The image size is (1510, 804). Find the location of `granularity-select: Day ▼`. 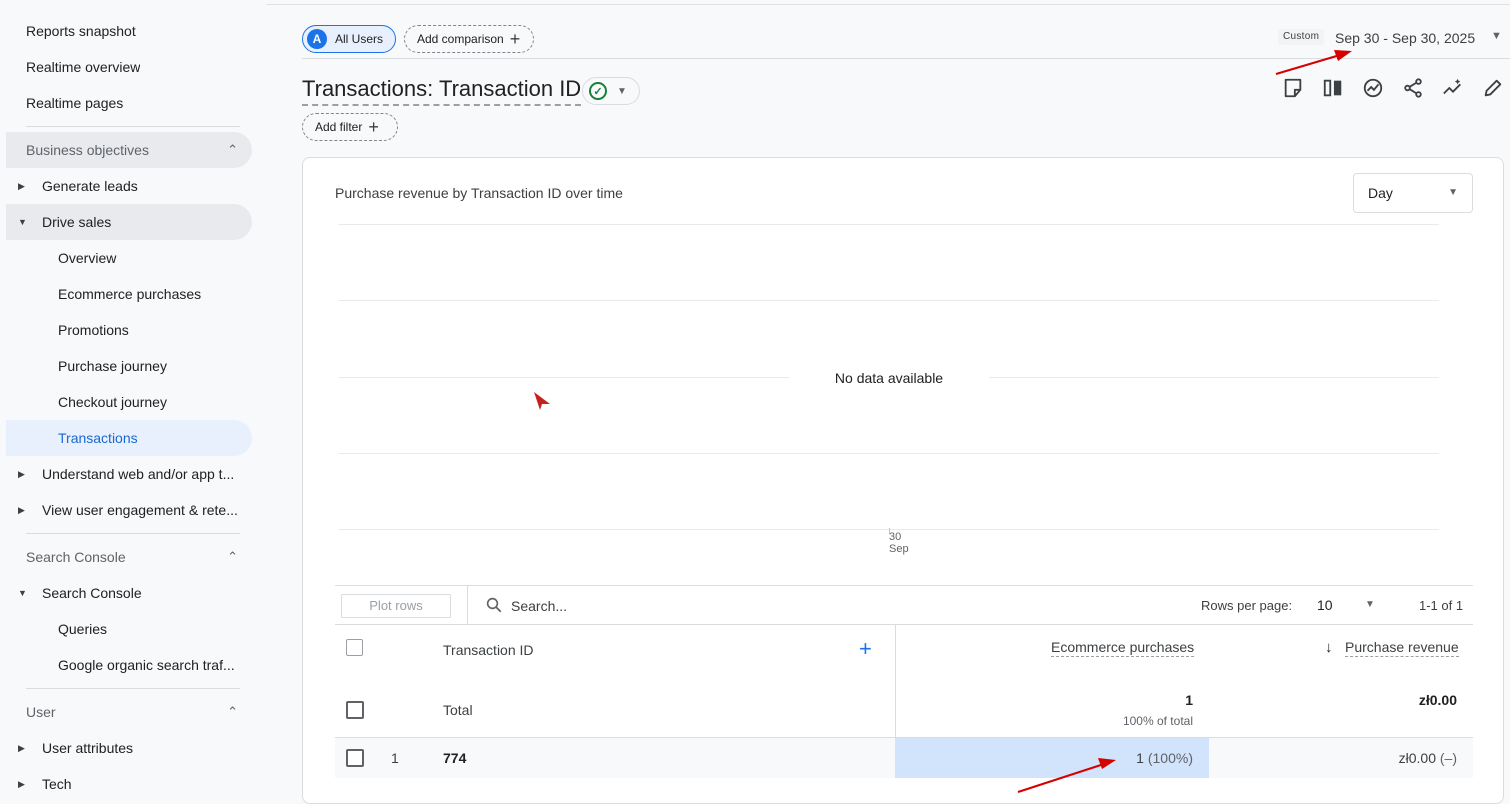

granularity-select: Day ▼ is located at coordinates (1413, 193).